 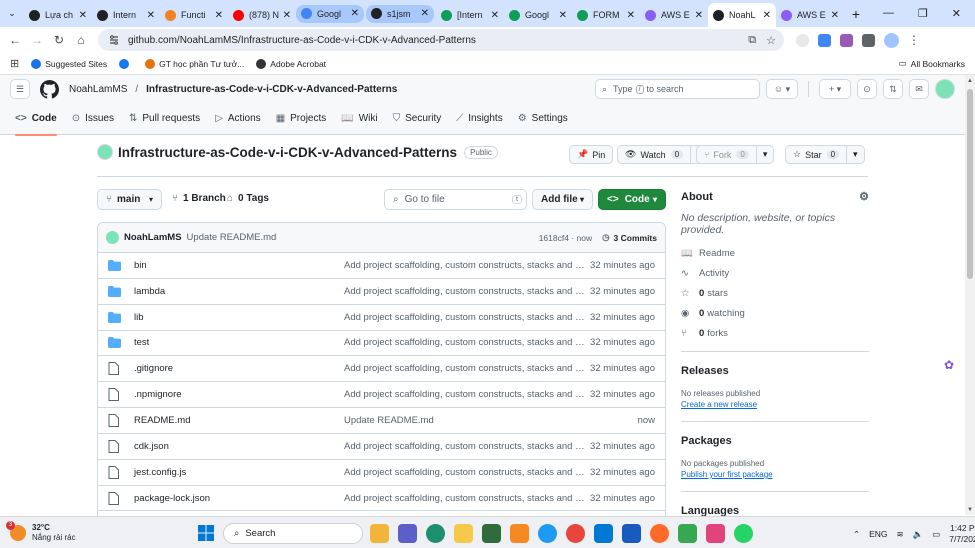 I want to click on tab-wiki: 📖 Wiki, so click(x=359, y=119).